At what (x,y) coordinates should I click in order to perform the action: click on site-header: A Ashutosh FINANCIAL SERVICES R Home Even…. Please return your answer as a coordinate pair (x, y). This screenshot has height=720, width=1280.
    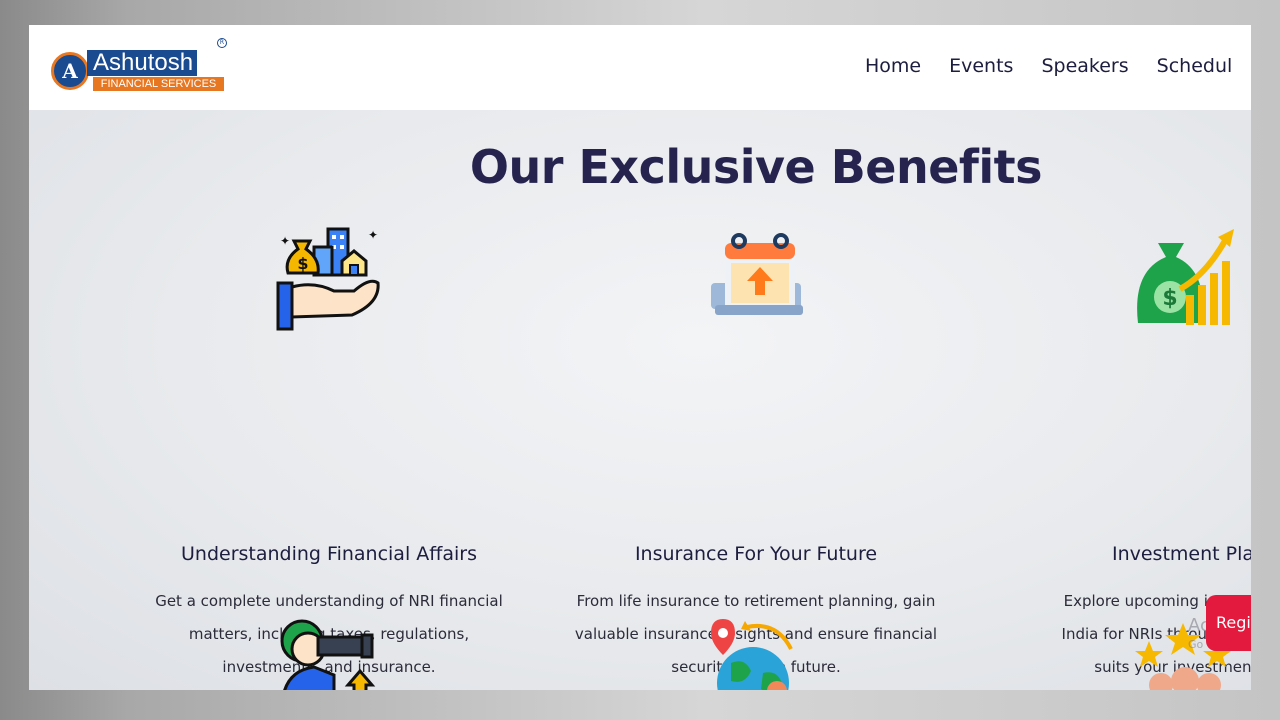
    Looking at the image, I should click on (640, 67).